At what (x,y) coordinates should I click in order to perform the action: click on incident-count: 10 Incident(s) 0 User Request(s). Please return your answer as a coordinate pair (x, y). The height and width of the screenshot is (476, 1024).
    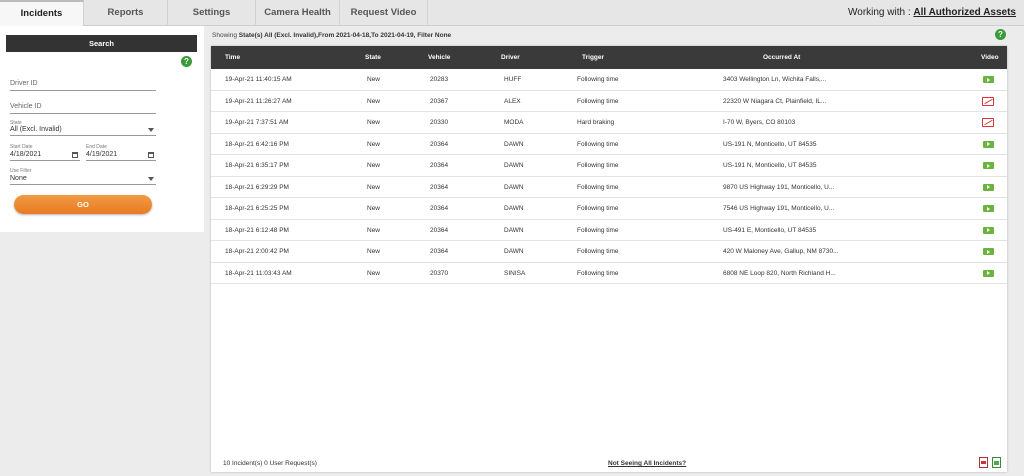
    Looking at the image, I should click on (270, 463).